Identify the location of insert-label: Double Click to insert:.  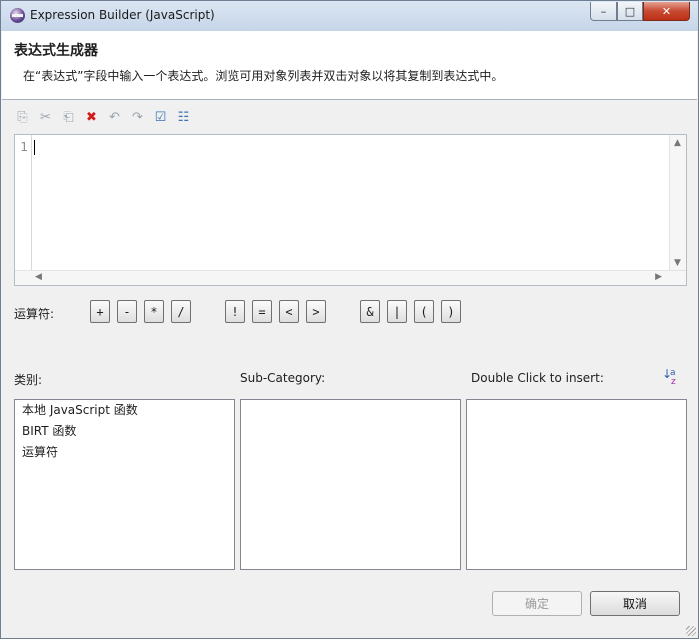
(537, 378).